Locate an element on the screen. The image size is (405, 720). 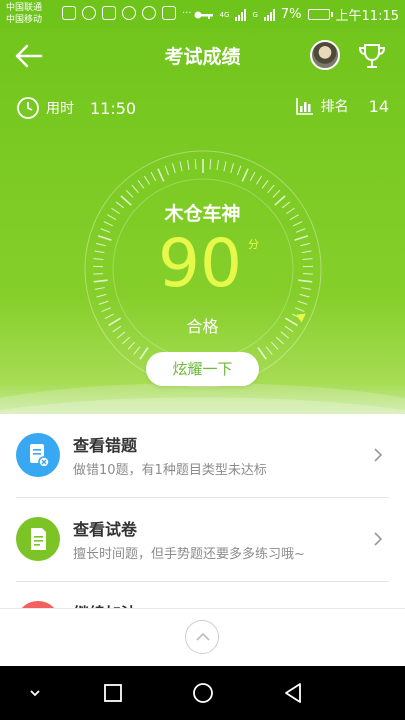
time-value: 11:50 is located at coordinates (113, 108).